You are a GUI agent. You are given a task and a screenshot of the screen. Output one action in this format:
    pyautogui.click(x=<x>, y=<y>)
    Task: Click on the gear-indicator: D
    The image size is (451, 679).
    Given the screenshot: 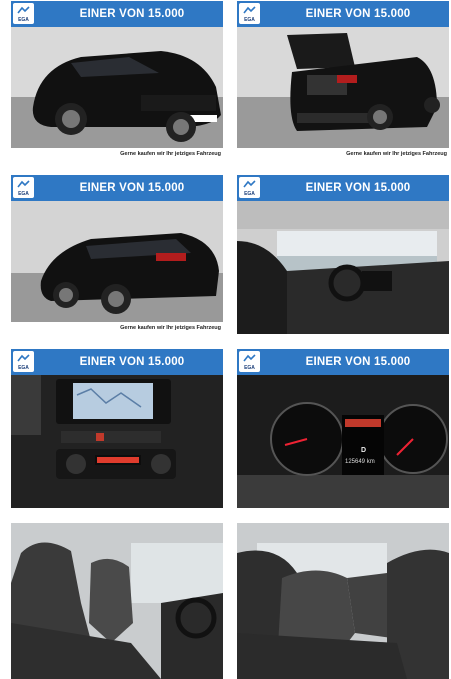 What is the action you would take?
    pyautogui.click(x=364, y=450)
    